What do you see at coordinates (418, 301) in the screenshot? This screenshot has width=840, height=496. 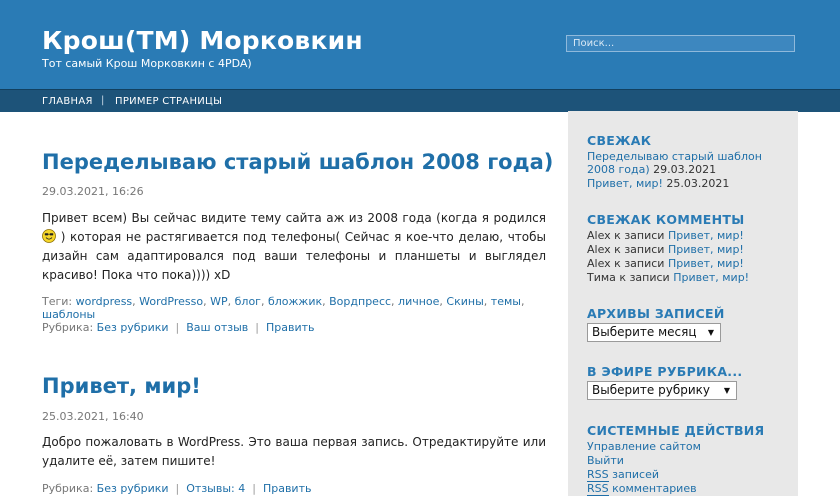 I see `tag-link: личное` at bounding box center [418, 301].